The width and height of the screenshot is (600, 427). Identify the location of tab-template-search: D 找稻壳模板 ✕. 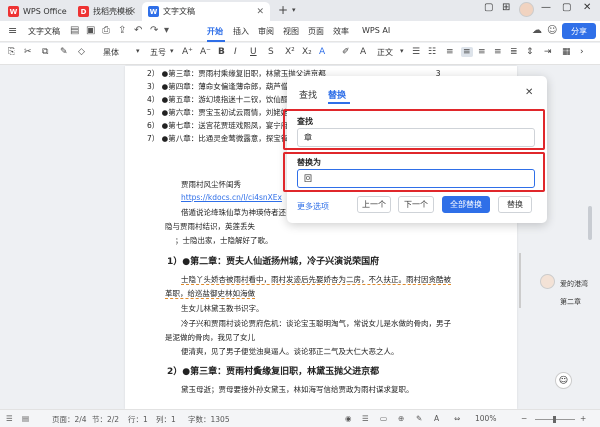
(107, 11).